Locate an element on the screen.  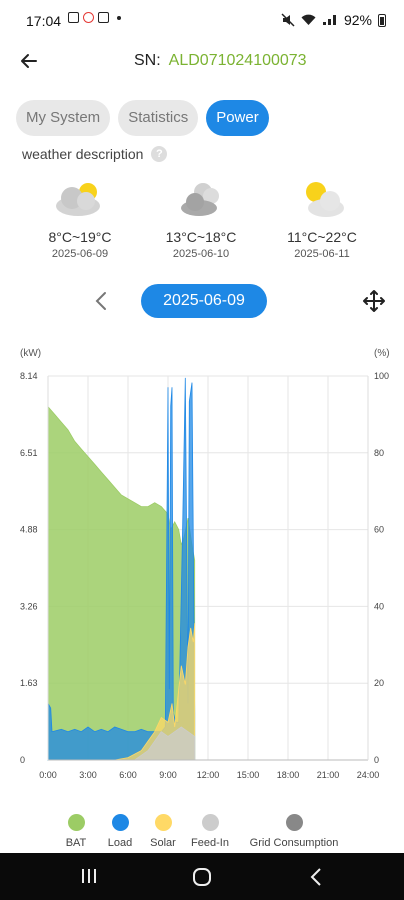
photos-icon is located at coordinates (88, 17).